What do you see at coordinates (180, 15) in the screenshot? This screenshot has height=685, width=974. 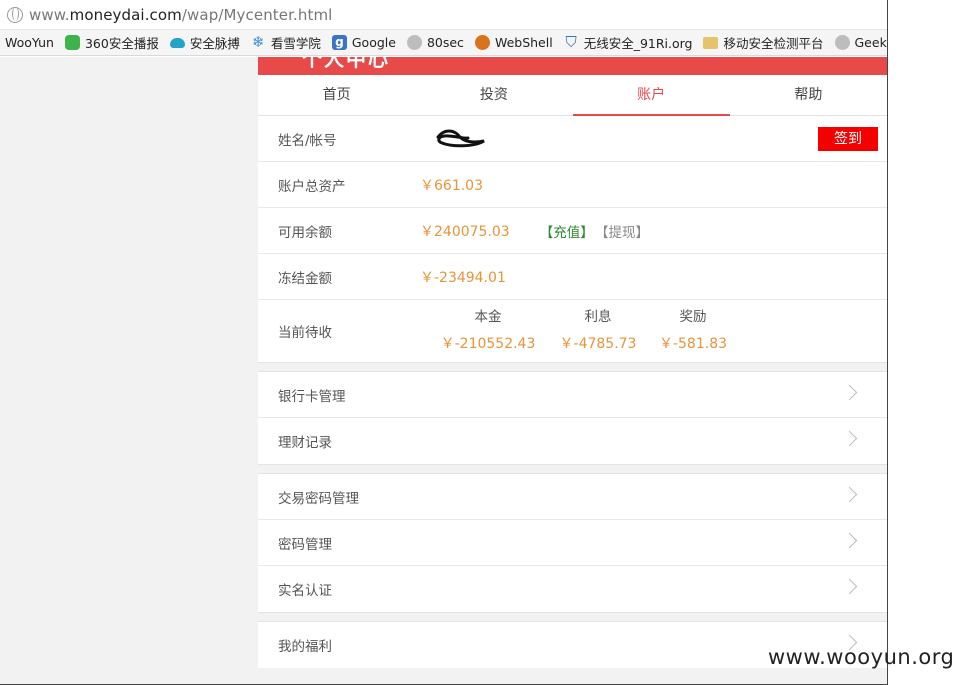 I see `url-text: www.moneydai.com/wap/Mycenter.html` at bounding box center [180, 15].